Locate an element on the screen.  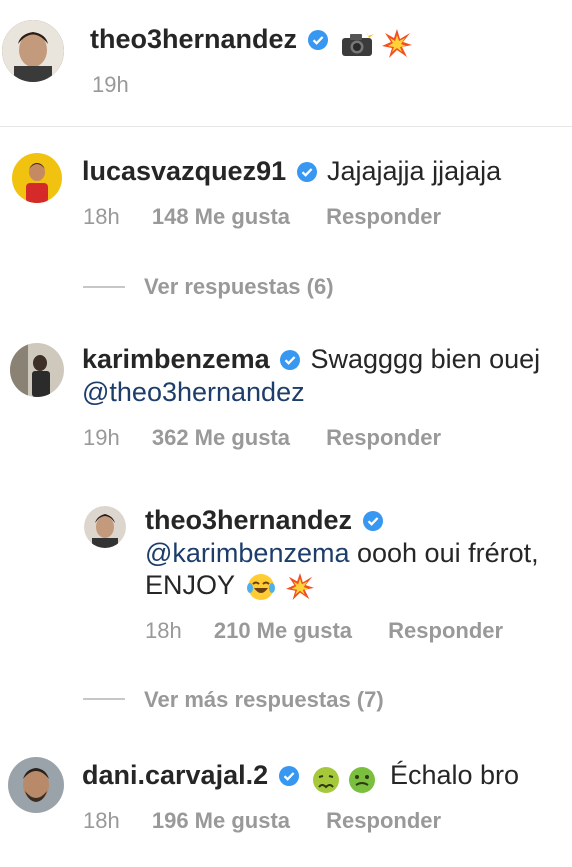
comment: karimbenzema Swagggg bien ouej is located at coordinates (311, 359).